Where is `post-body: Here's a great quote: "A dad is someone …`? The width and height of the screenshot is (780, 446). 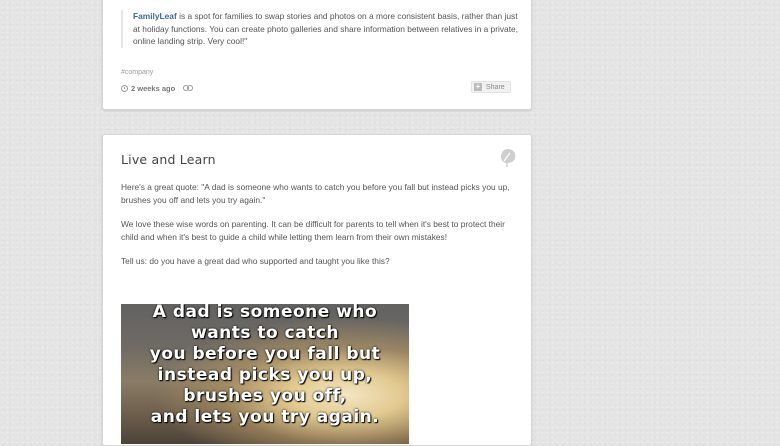
post-body: Here's a great quote: "A dad is someone … is located at coordinates (320, 230).